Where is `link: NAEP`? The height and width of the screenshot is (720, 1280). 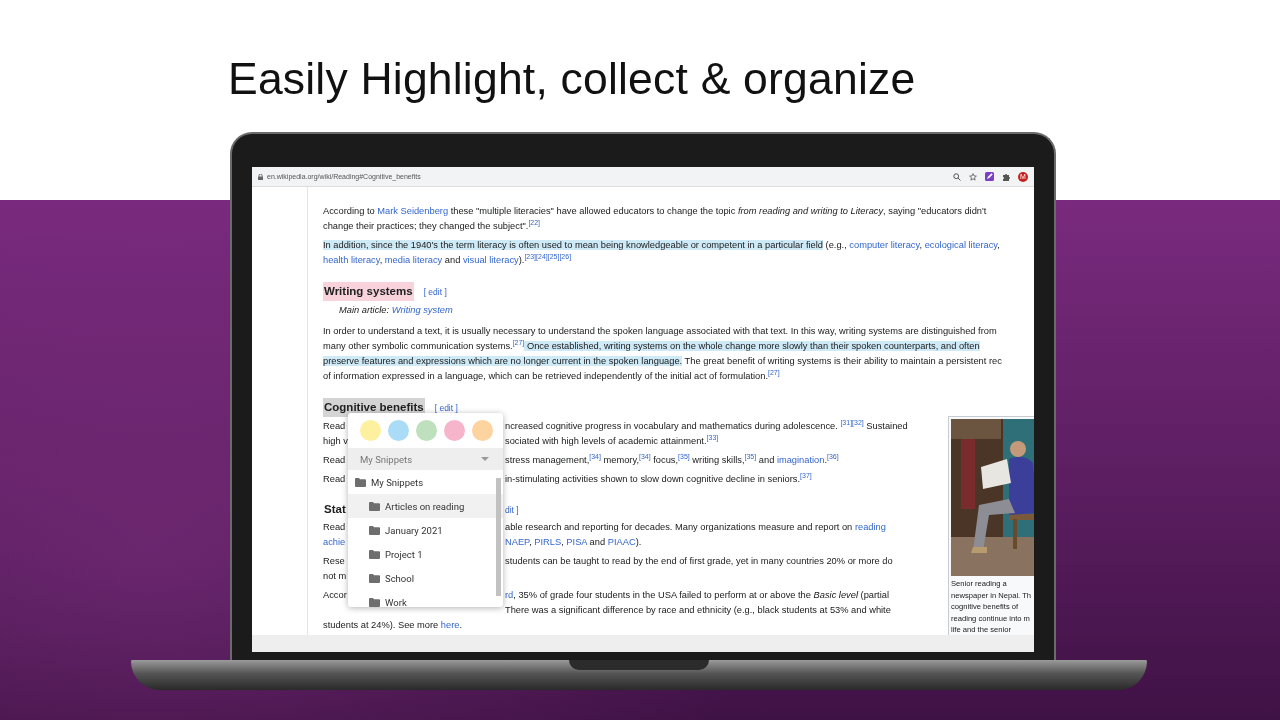
link: NAEP is located at coordinates (517, 542).